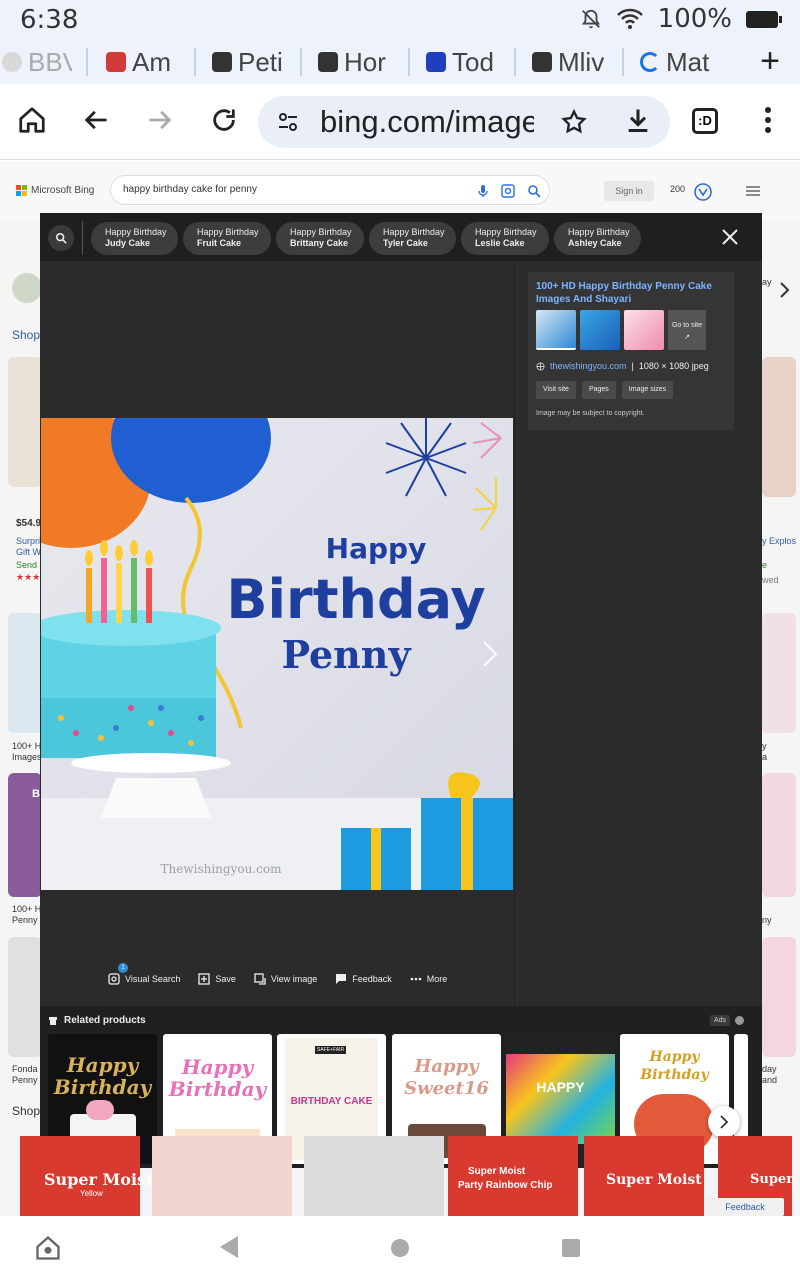  I want to click on tab-label: Tod, so click(473, 61).